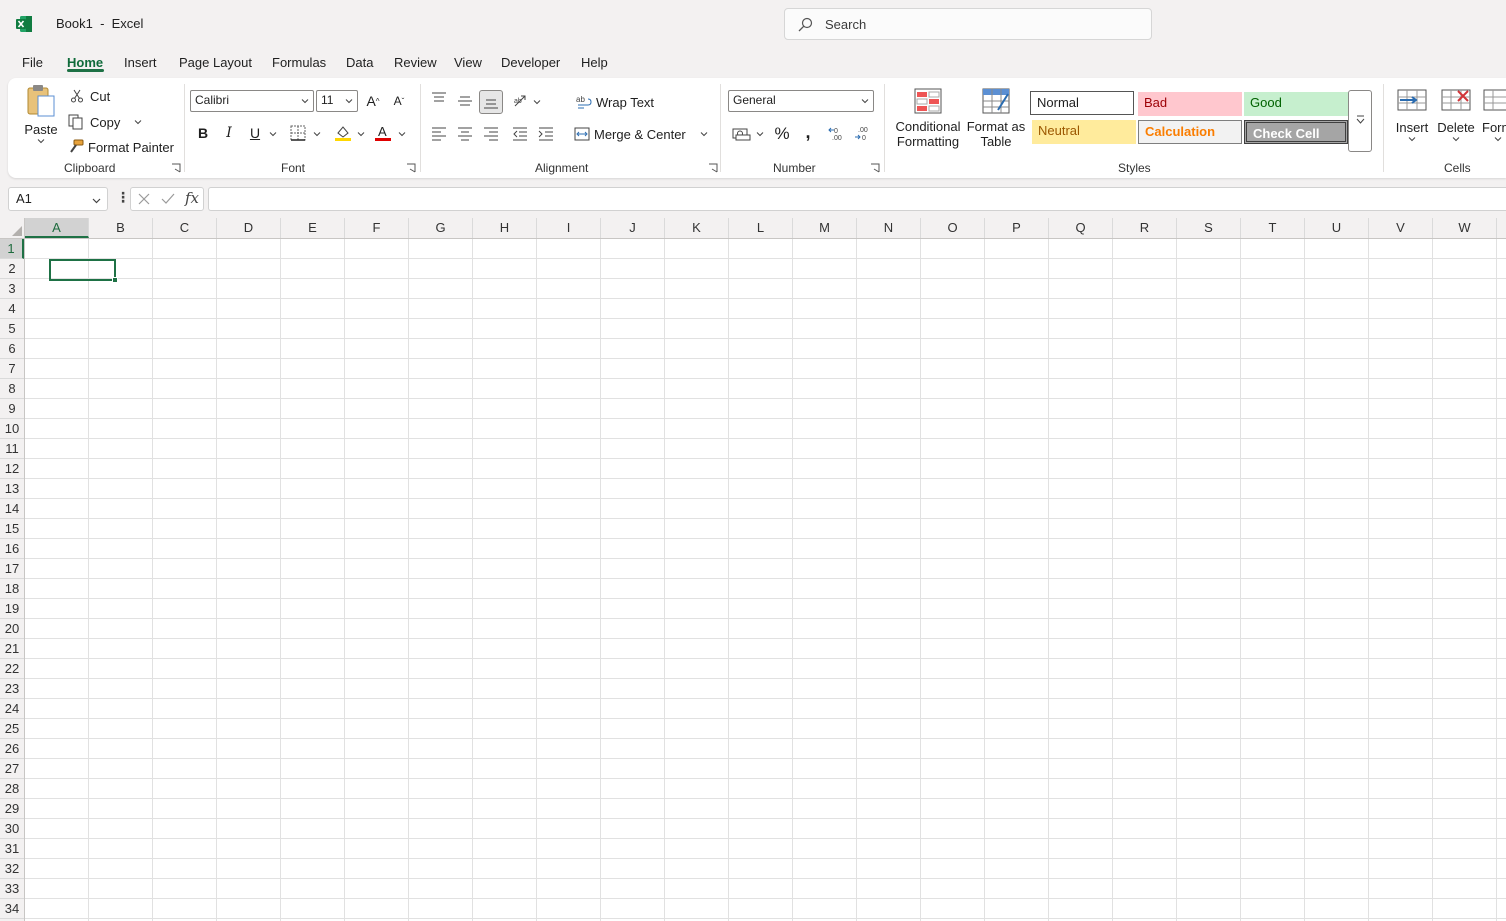 This screenshot has width=1506, height=921. Describe the element at coordinates (12, 249) in the screenshot. I see `row-header: 1` at that location.